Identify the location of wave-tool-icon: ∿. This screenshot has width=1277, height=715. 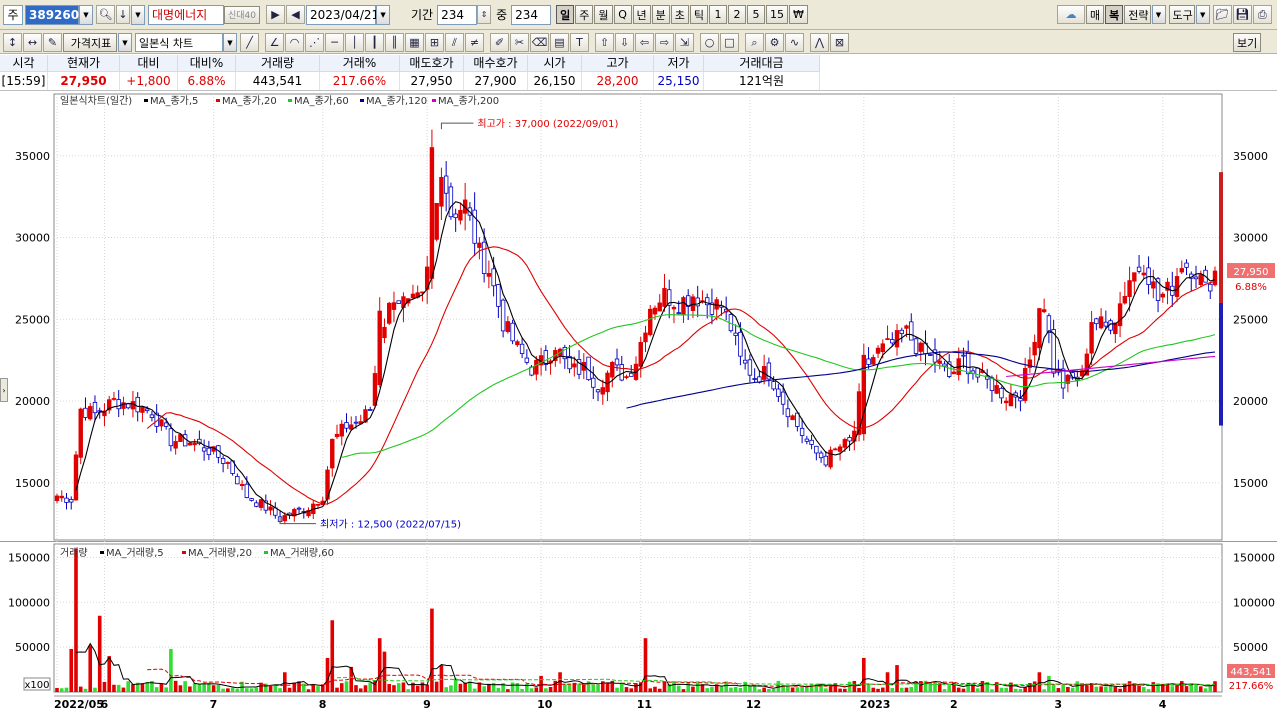
(794, 42).